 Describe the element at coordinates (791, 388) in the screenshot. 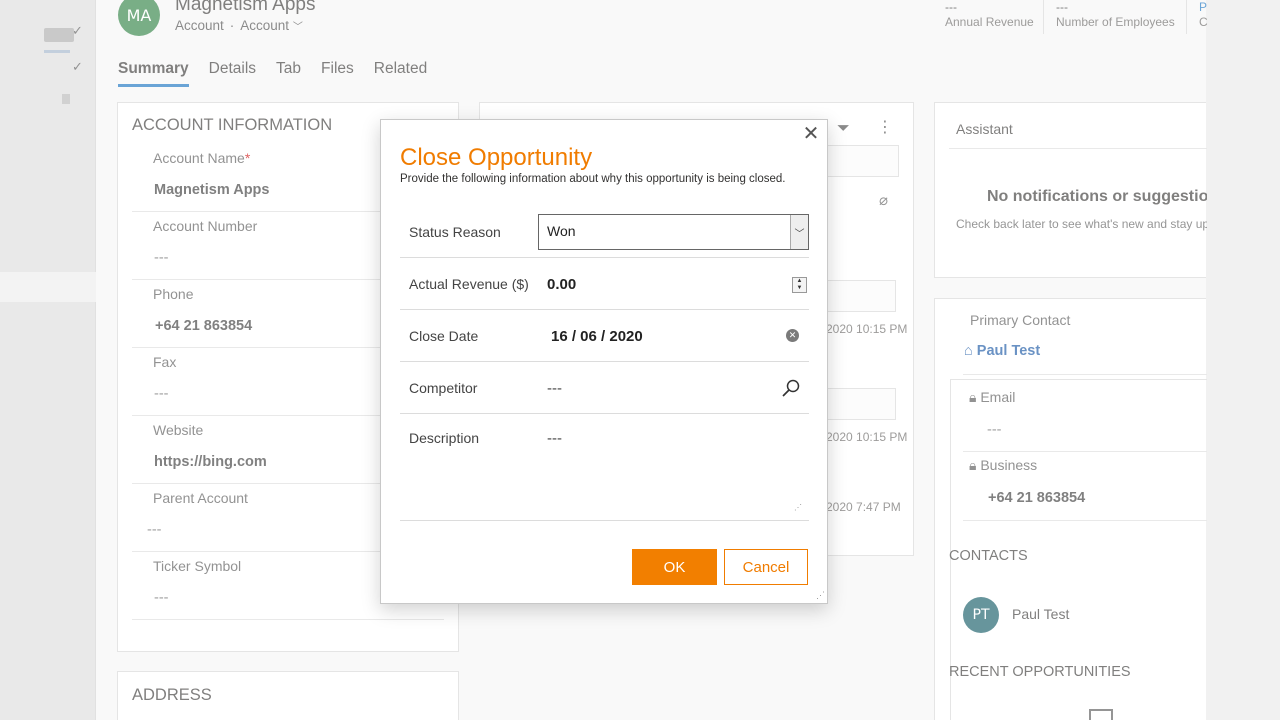

I see `search-icon` at that location.